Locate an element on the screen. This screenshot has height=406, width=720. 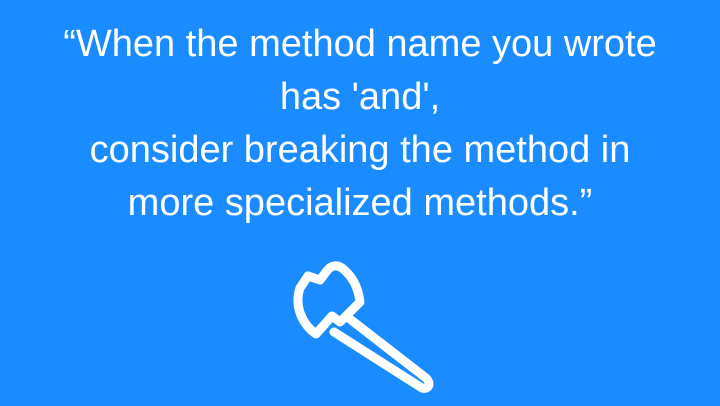
axe-icon is located at coordinates (363, 327).